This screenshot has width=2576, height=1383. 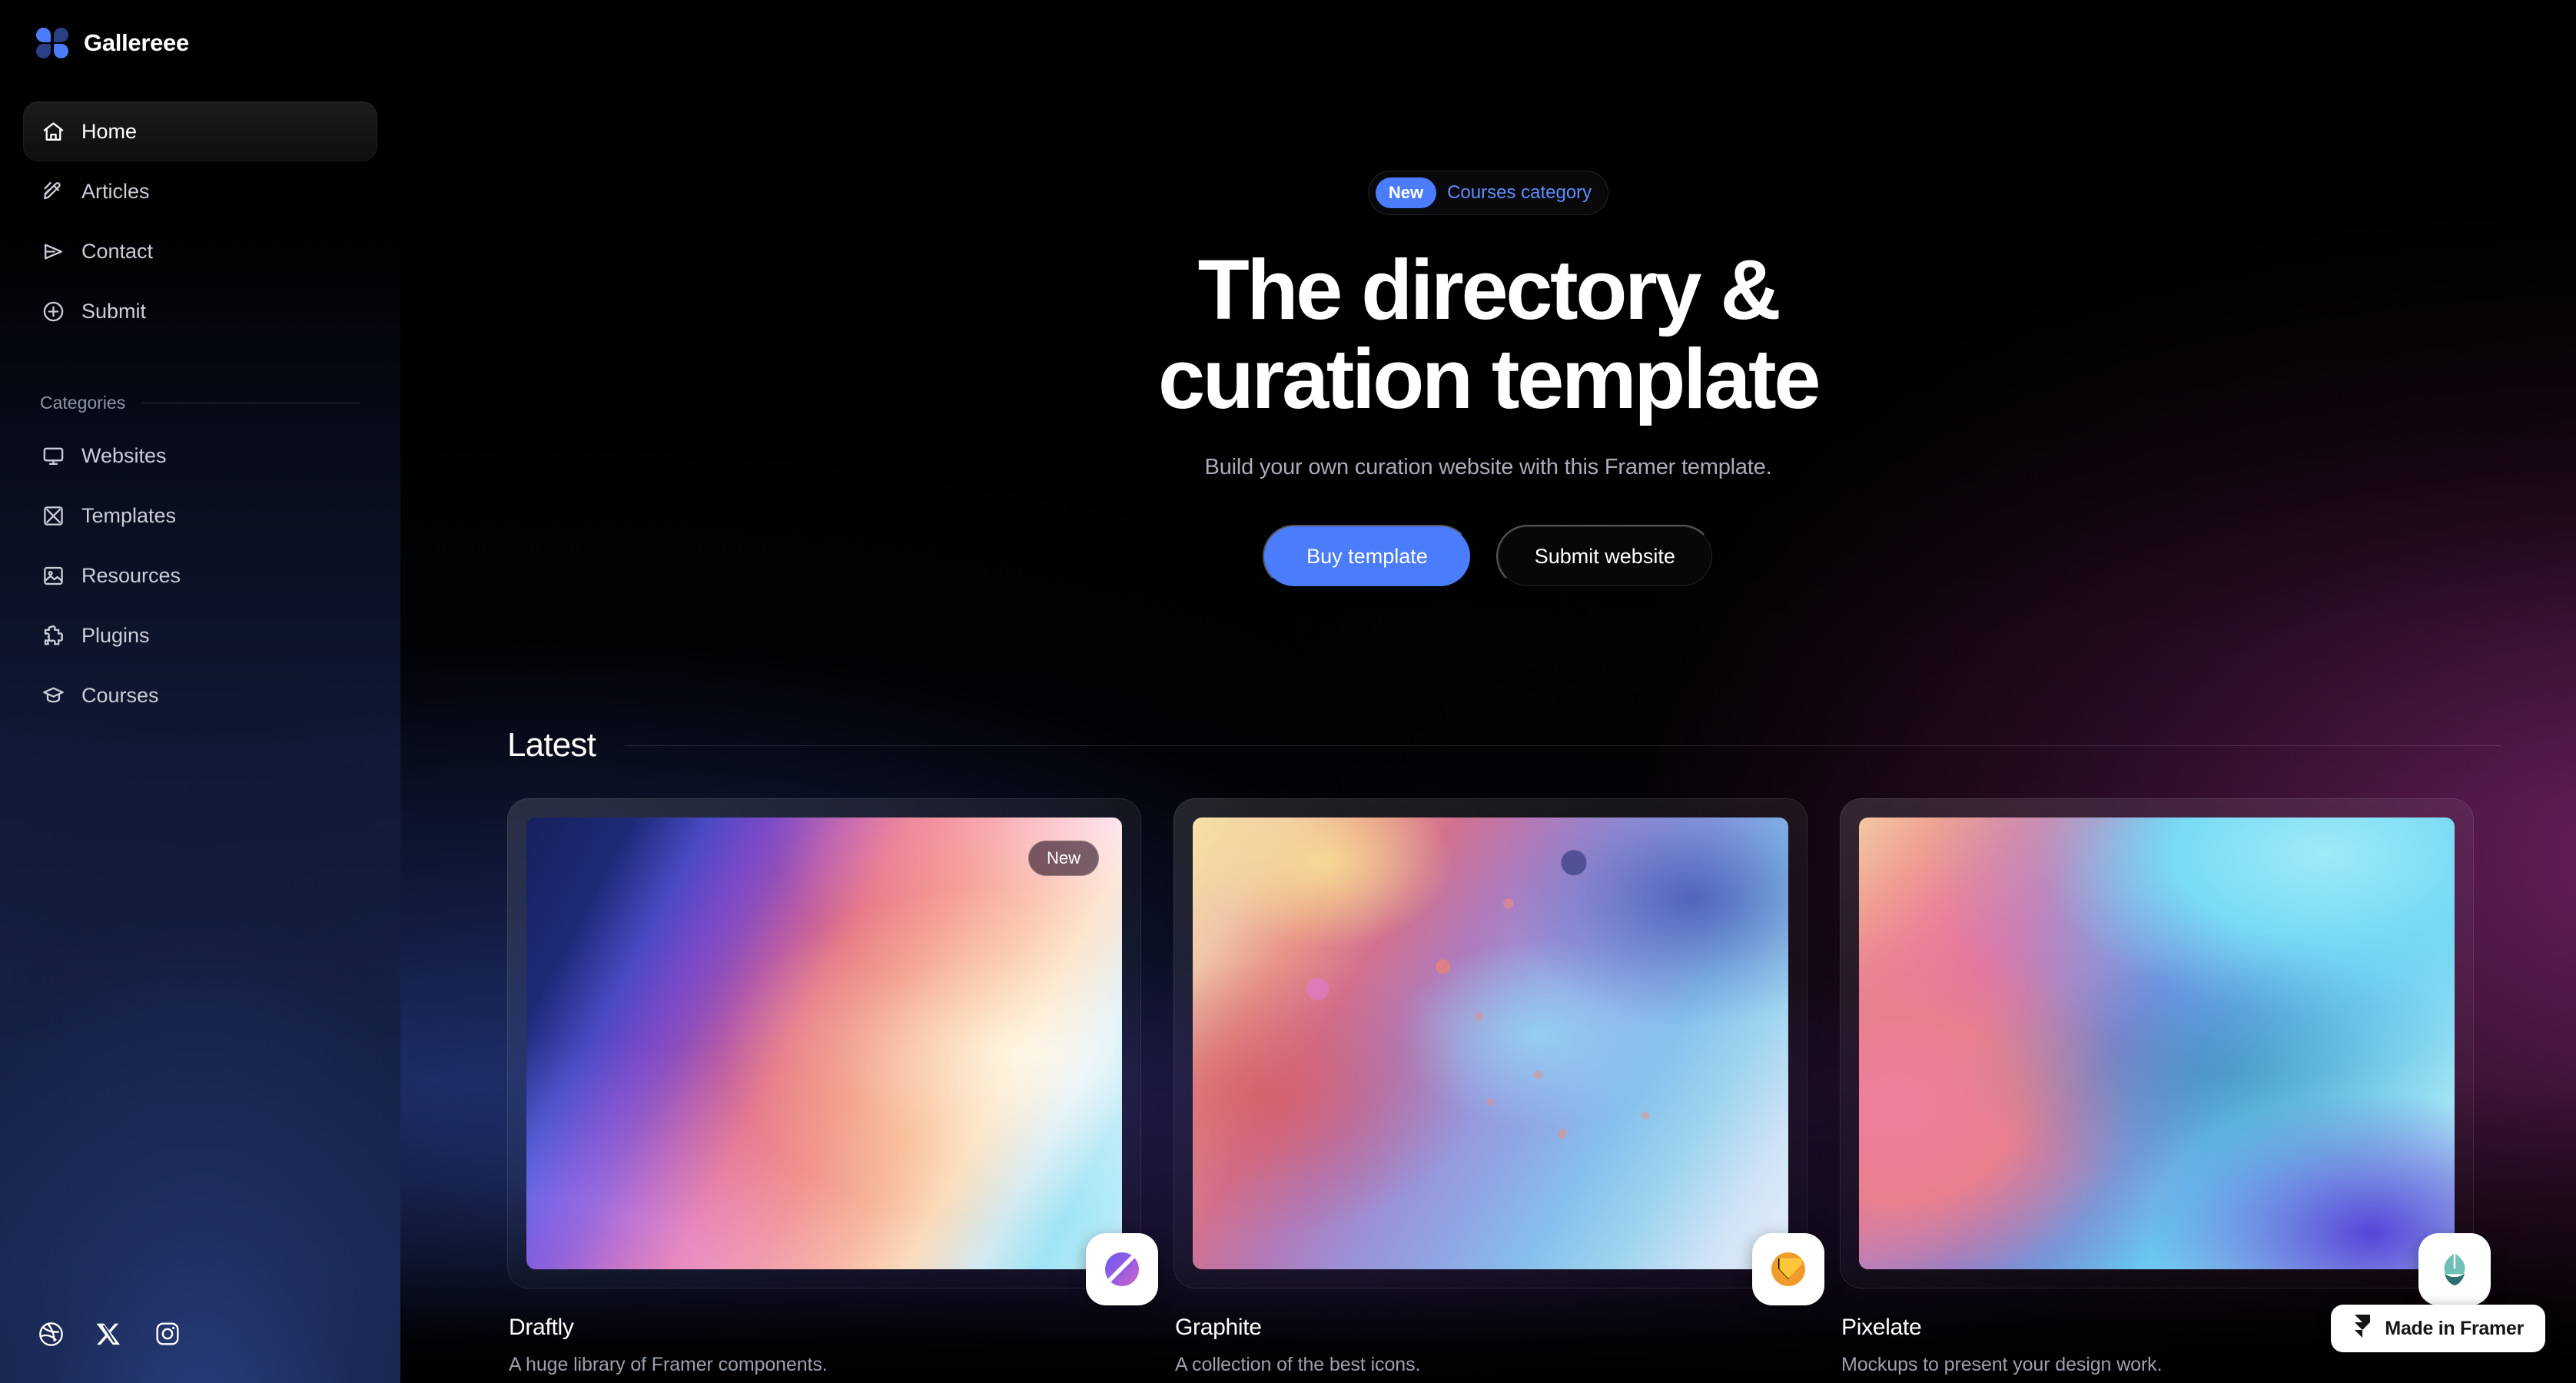 I want to click on sidebar-item-label: Websites, so click(x=124, y=455).